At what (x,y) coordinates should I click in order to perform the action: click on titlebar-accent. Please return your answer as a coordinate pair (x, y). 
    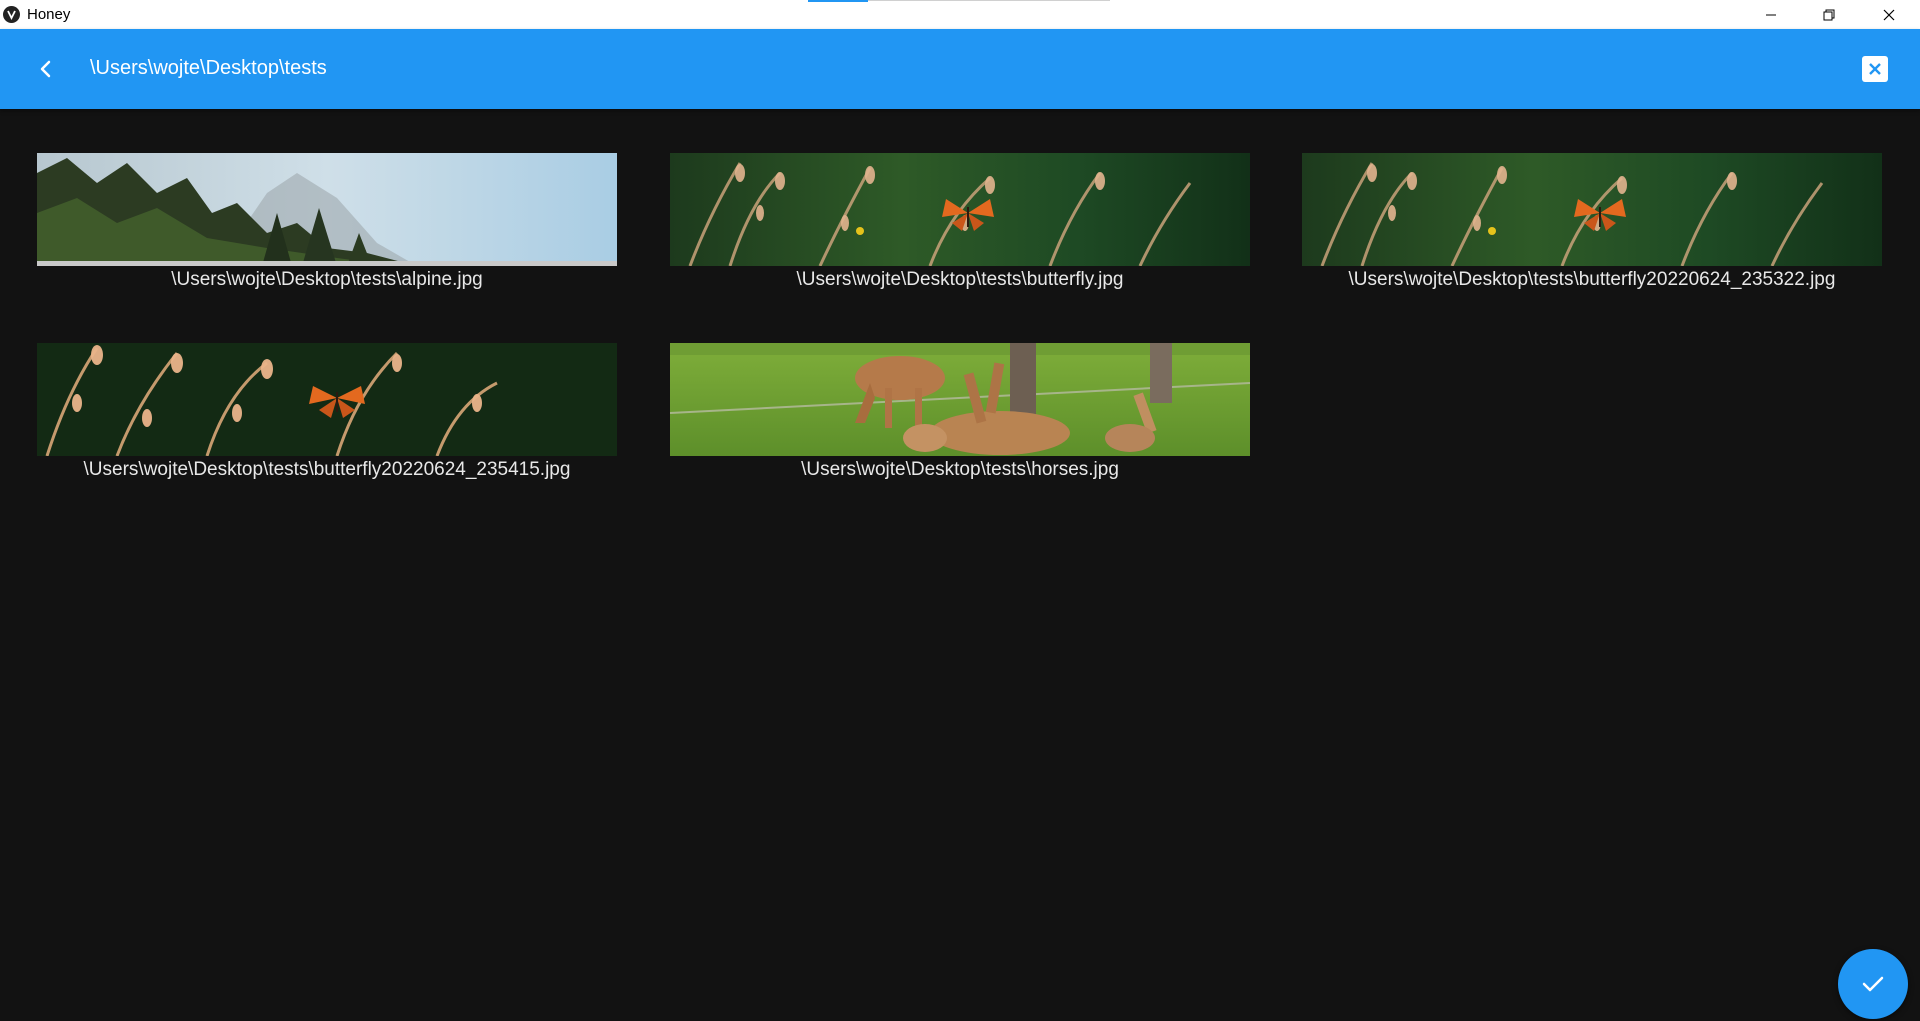
    Looking at the image, I should click on (838, 1).